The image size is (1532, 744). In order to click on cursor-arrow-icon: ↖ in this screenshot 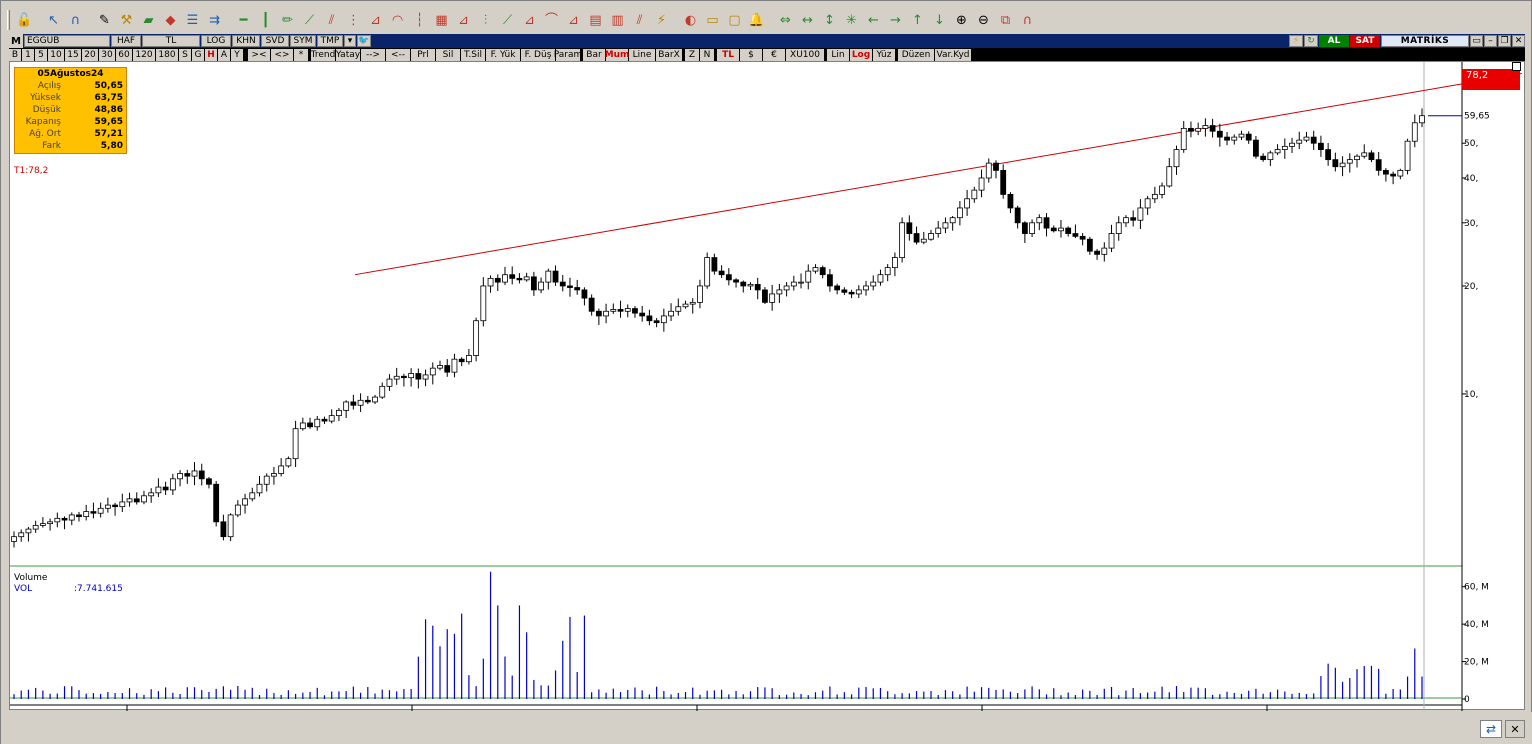, I will do `click(53, 20)`.